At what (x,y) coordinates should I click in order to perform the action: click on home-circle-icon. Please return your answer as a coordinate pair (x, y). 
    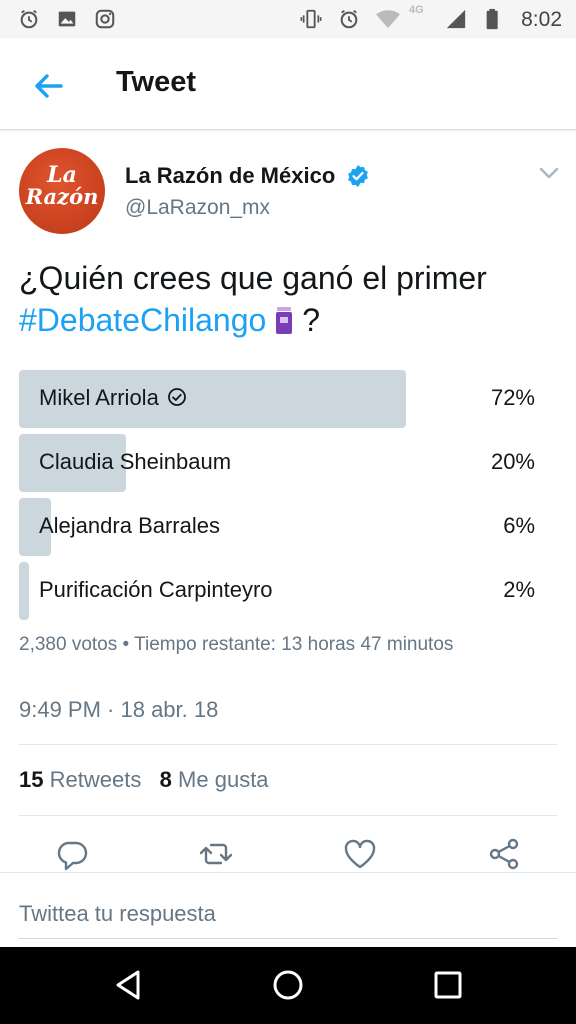
    Looking at the image, I should click on (288, 985).